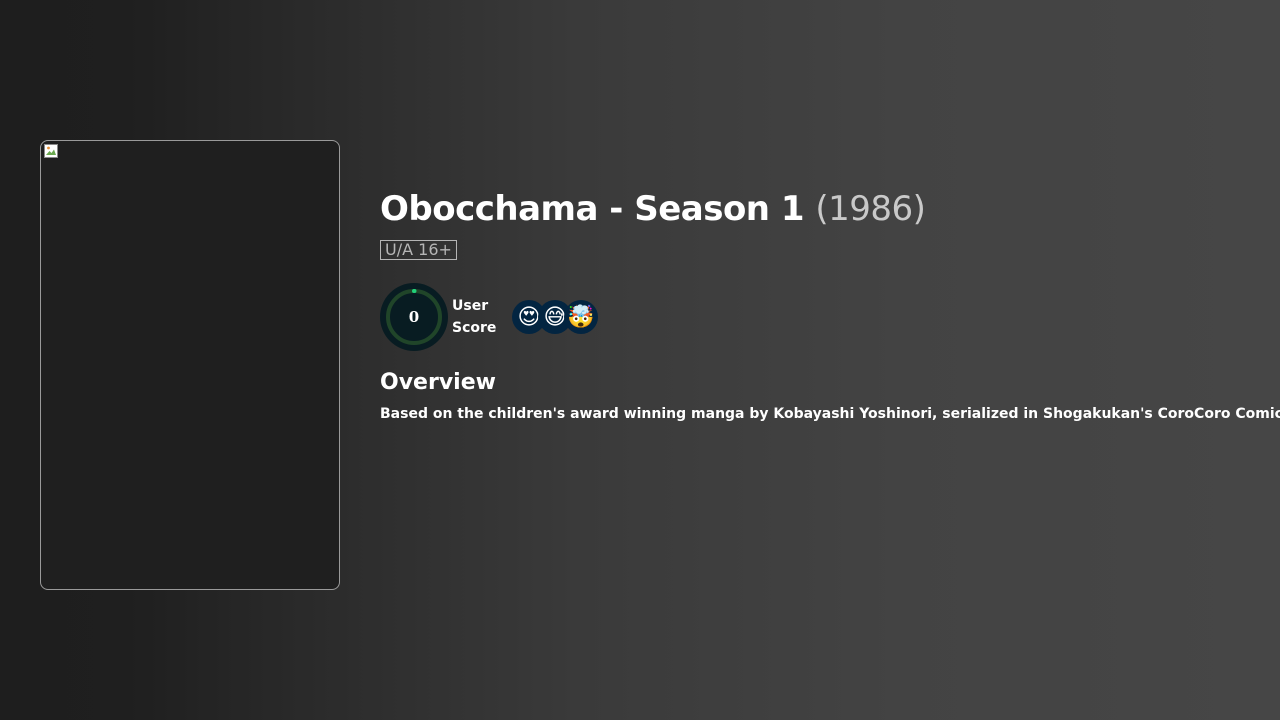 The image size is (1280, 720). Describe the element at coordinates (870, 209) in the screenshot. I see `release-year: (1986)` at that location.